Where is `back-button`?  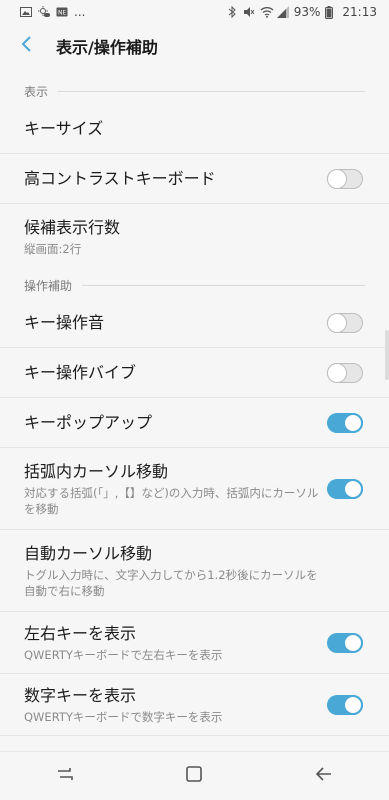
back-button is located at coordinates (26, 46).